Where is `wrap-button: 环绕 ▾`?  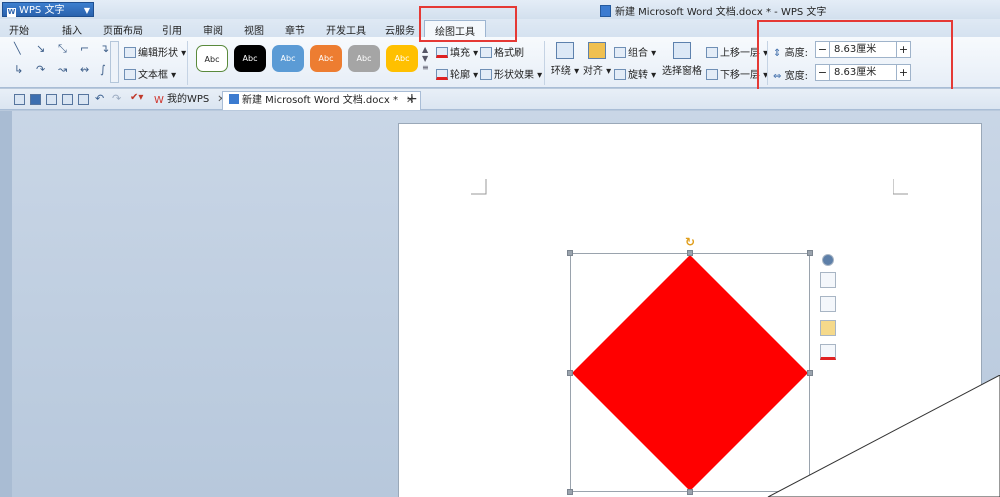
wrap-button: 环绕 ▾ is located at coordinates (565, 59).